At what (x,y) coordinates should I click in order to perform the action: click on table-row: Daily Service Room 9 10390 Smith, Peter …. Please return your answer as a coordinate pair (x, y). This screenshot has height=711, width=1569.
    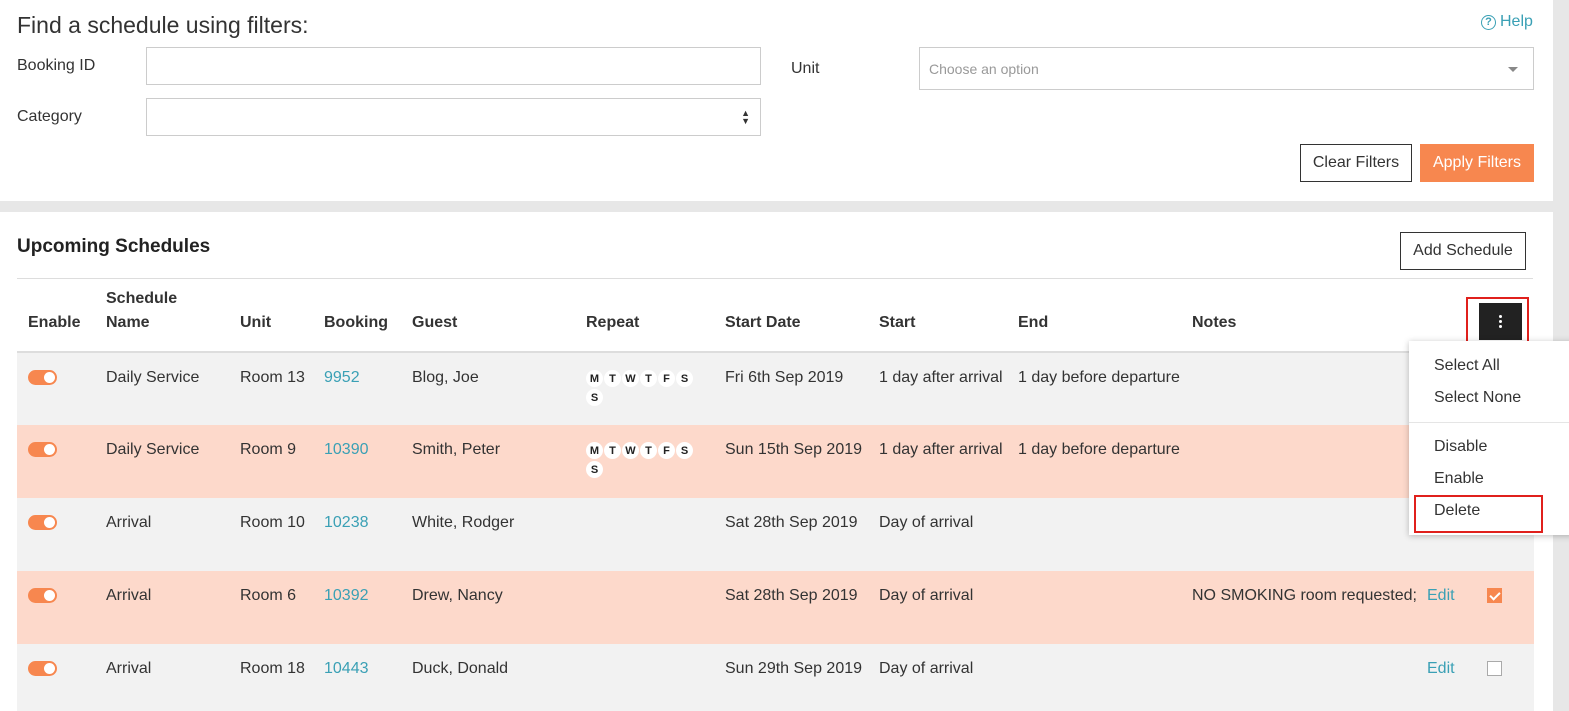
    Looking at the image, I should click on (775, 461).